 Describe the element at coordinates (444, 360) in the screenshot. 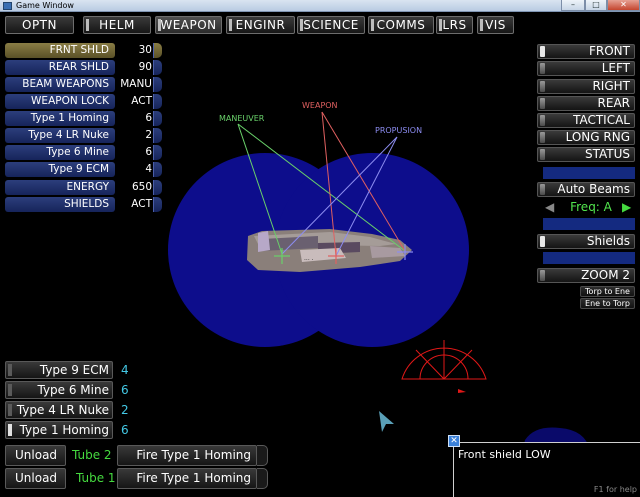

I see `beam-arc` at that location.